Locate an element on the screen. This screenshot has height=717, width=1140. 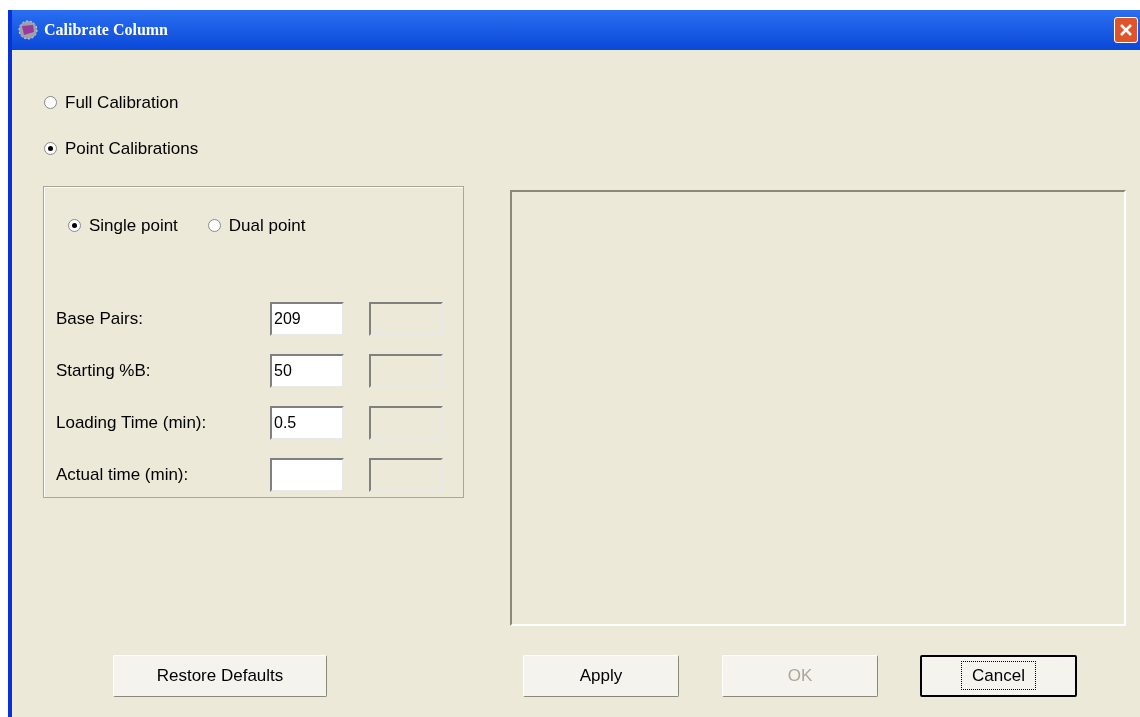
radio-option: Point Calibrations is located at coordinates (121, 148).